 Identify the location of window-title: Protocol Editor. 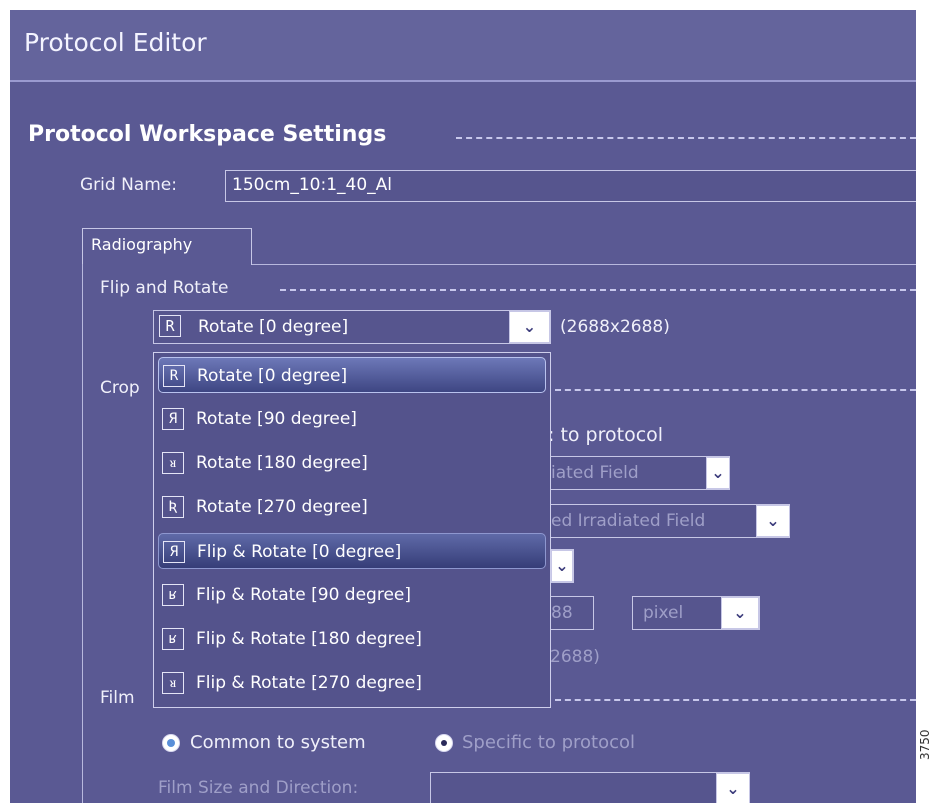
(115, 42).